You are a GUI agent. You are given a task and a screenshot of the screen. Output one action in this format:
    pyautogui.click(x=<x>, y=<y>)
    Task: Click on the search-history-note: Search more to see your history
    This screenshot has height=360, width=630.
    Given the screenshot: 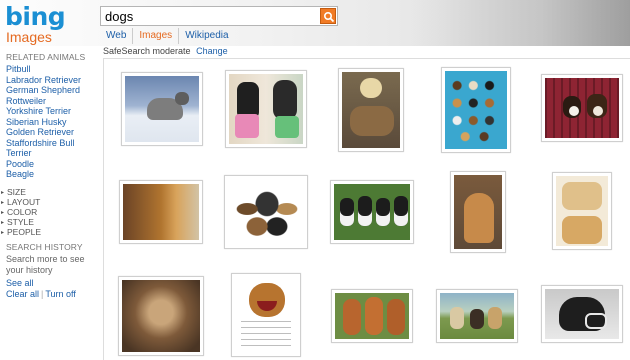 What is the action you would take?
    pyautogui.click(x=45, y=264)
    